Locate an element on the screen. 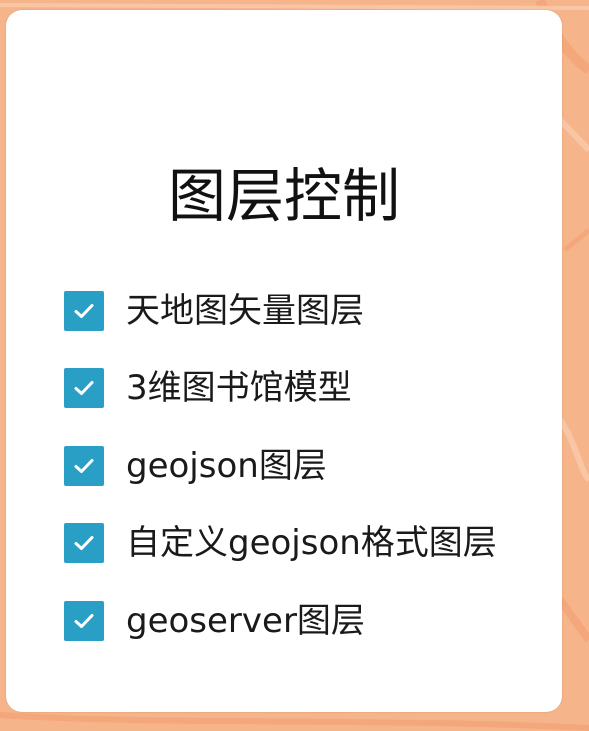 This screenshot has width=589, height=731. layer-label: geojson图层 is located at coordinates (226, 465).